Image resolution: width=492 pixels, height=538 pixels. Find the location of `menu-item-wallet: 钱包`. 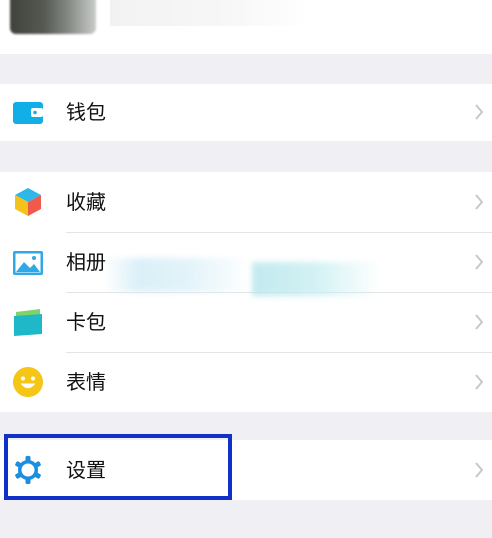

menu-item-wallet: 钱包 is located at coordinates (246, 112).